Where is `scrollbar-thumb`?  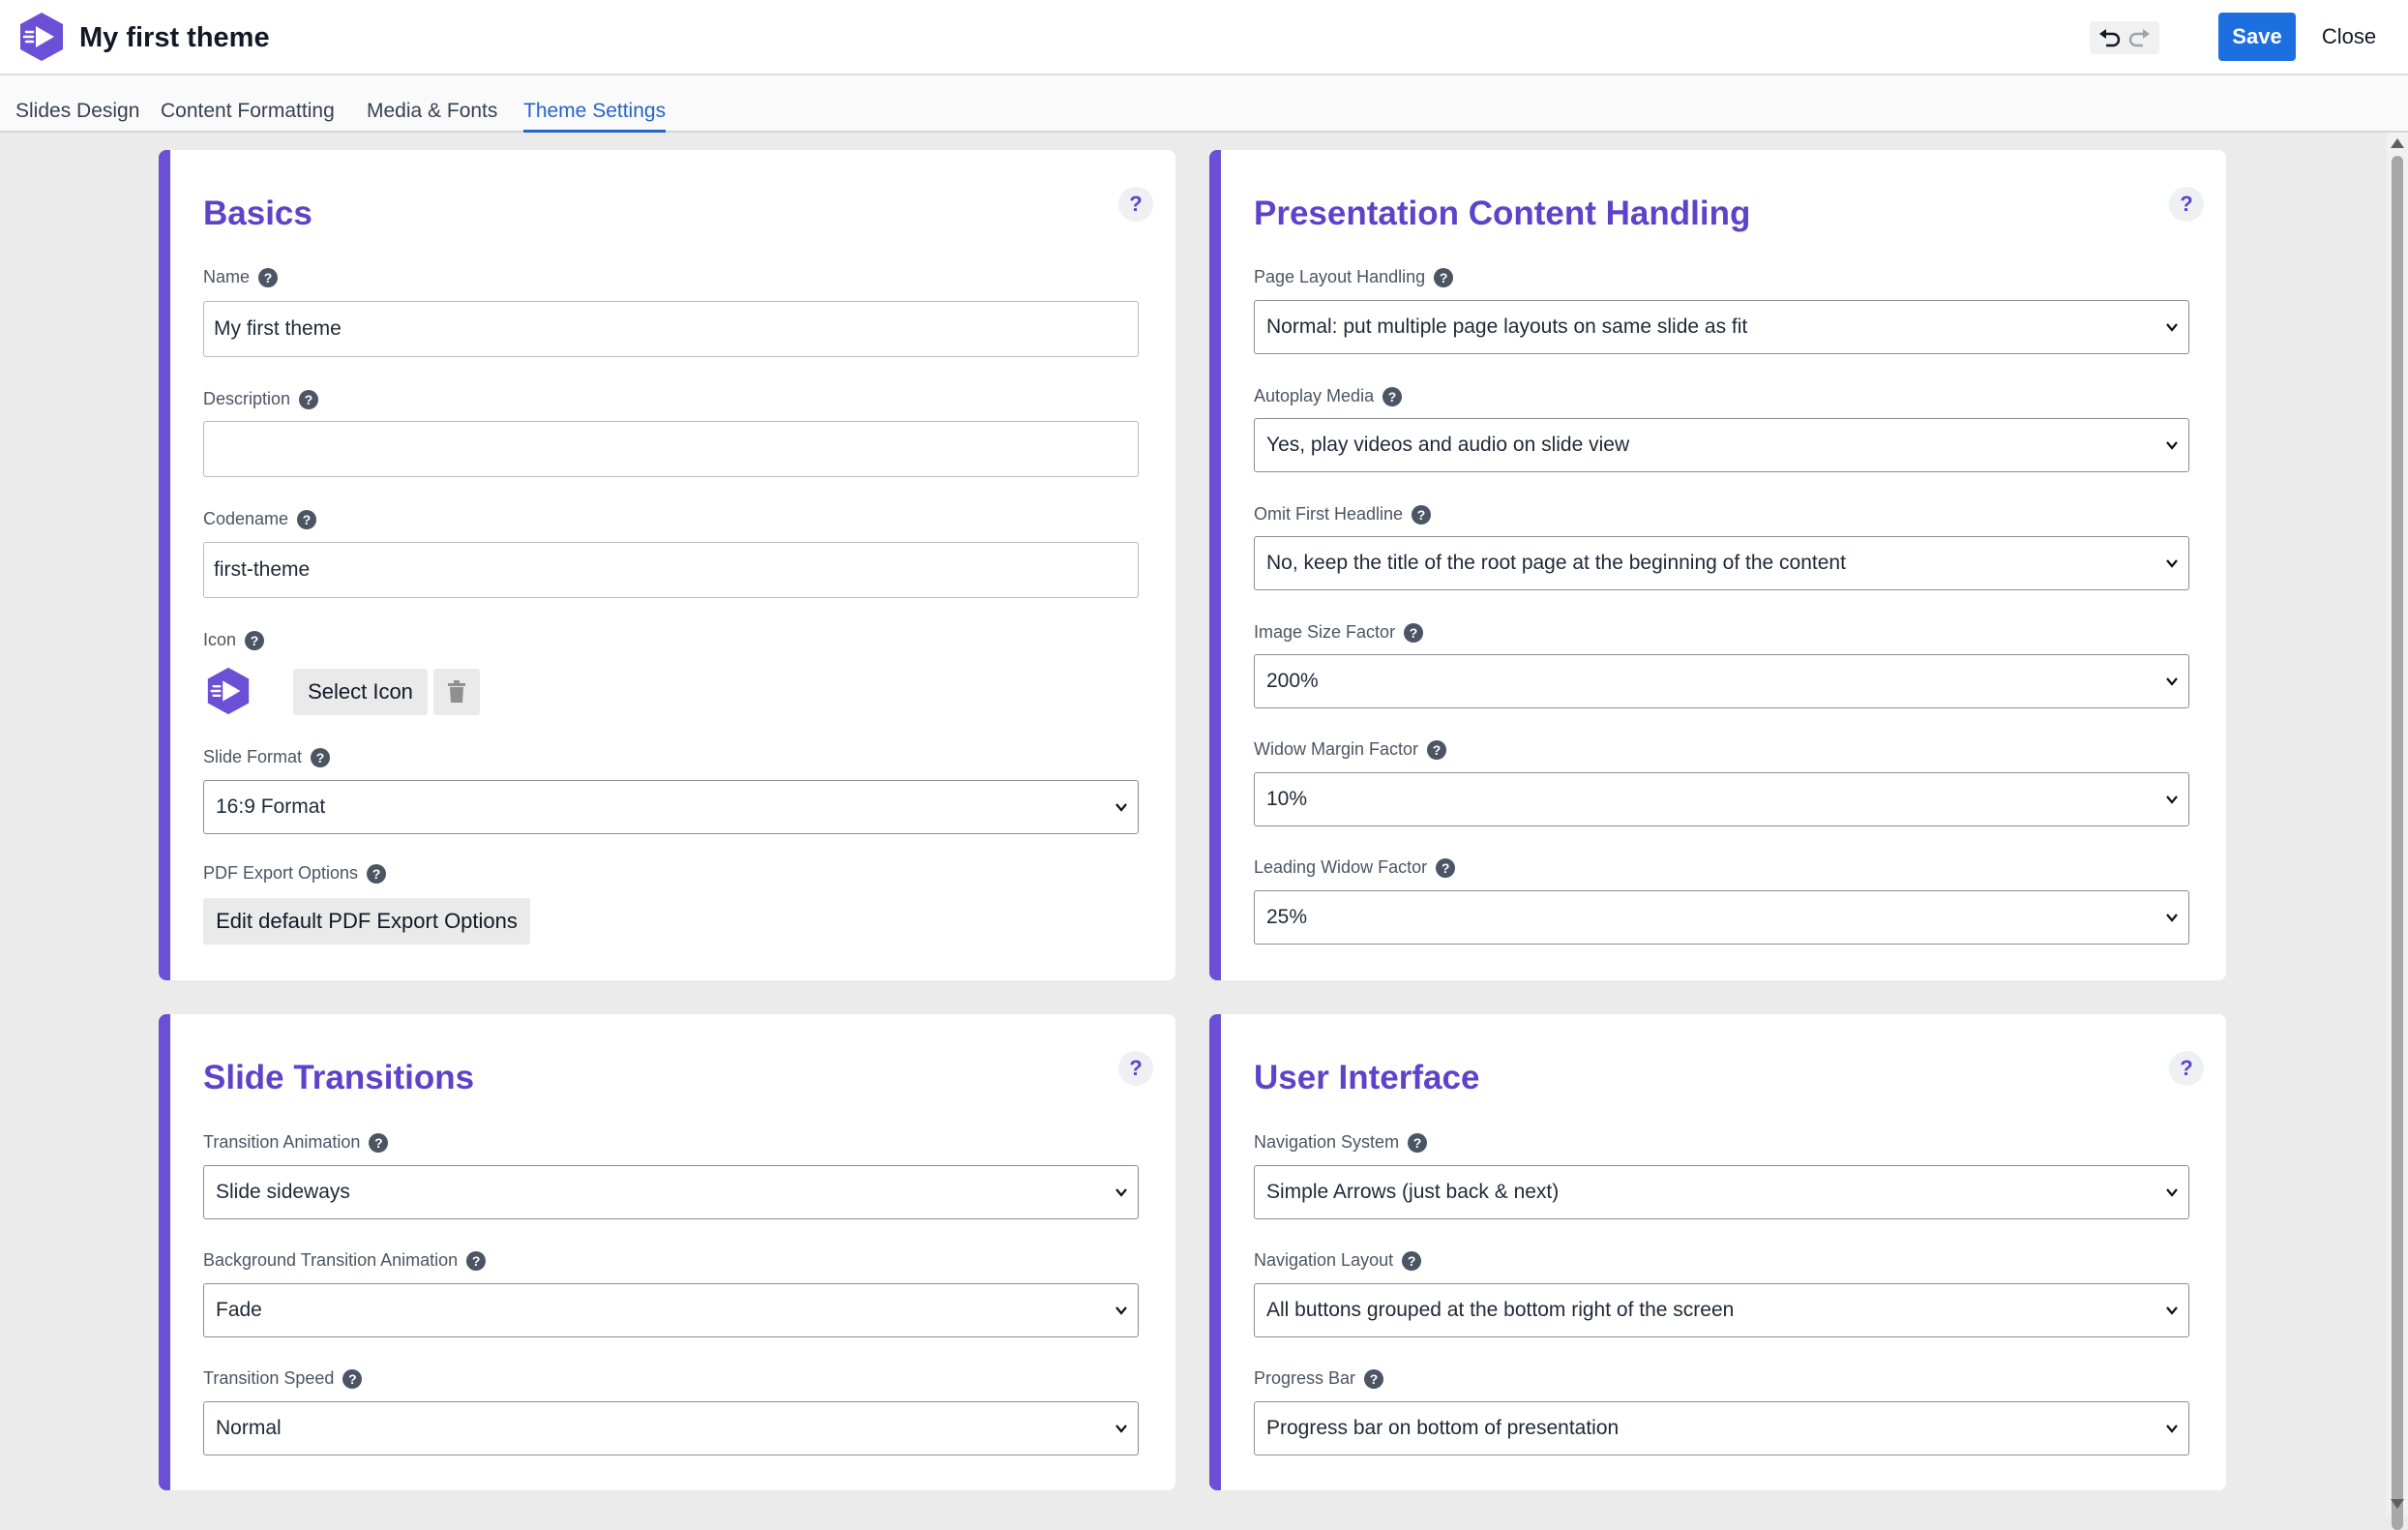
scrollbar-thumb is located at coordinates (2397, 843).